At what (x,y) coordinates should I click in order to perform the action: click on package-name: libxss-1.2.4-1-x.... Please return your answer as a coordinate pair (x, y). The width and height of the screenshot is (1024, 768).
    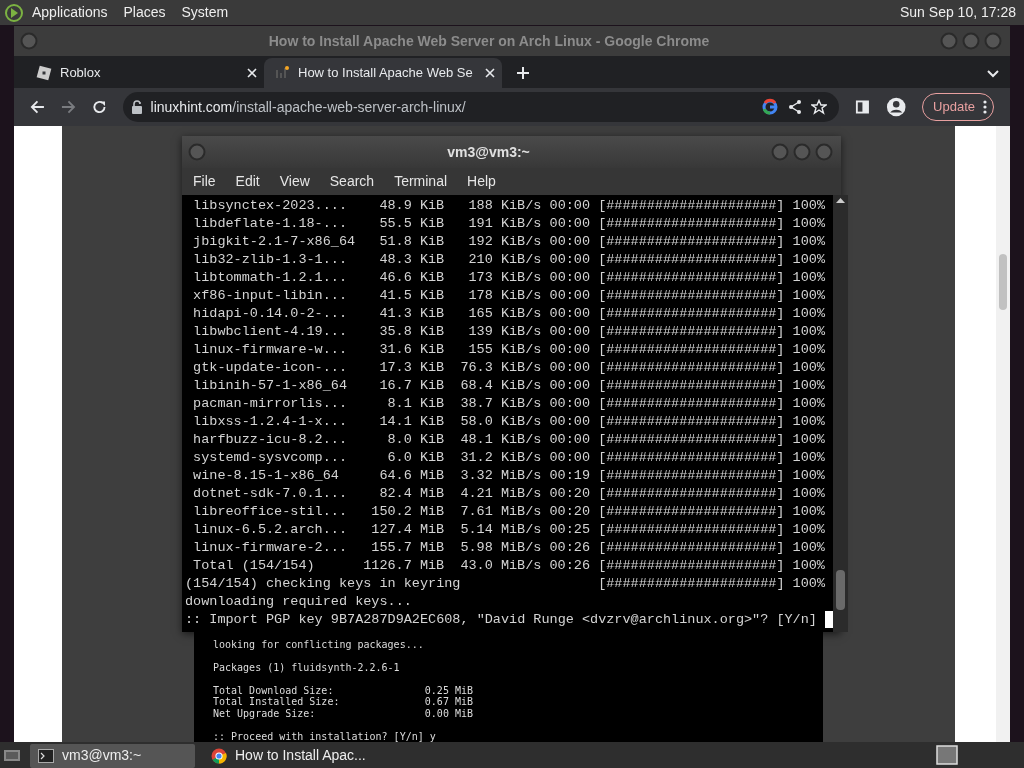
    Looking at the image, I should click on (271, 422).